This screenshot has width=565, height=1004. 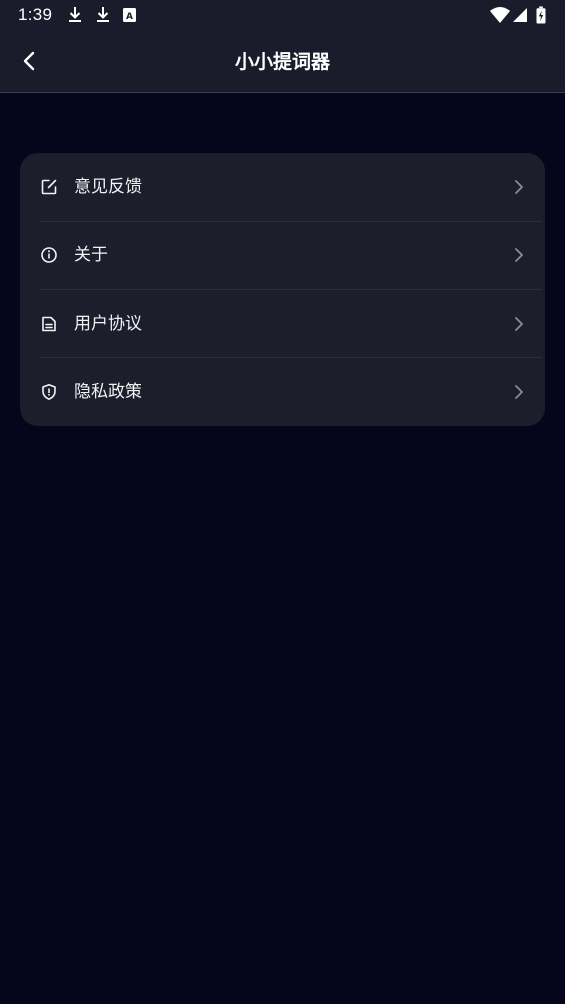 I want to click on top-bar: 1:39 A 小小提词器, so click(x=282, y=46).